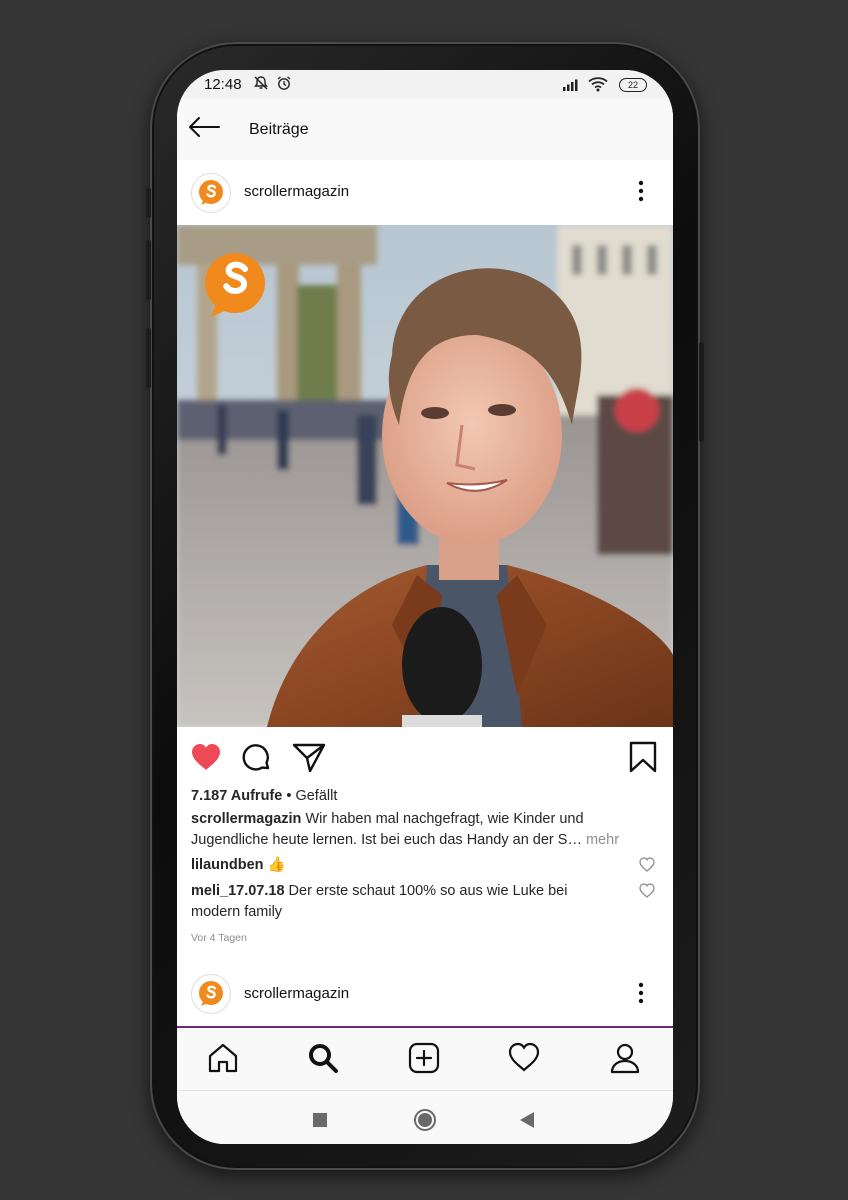  I want to click on signal-icon, so click(570, 85).